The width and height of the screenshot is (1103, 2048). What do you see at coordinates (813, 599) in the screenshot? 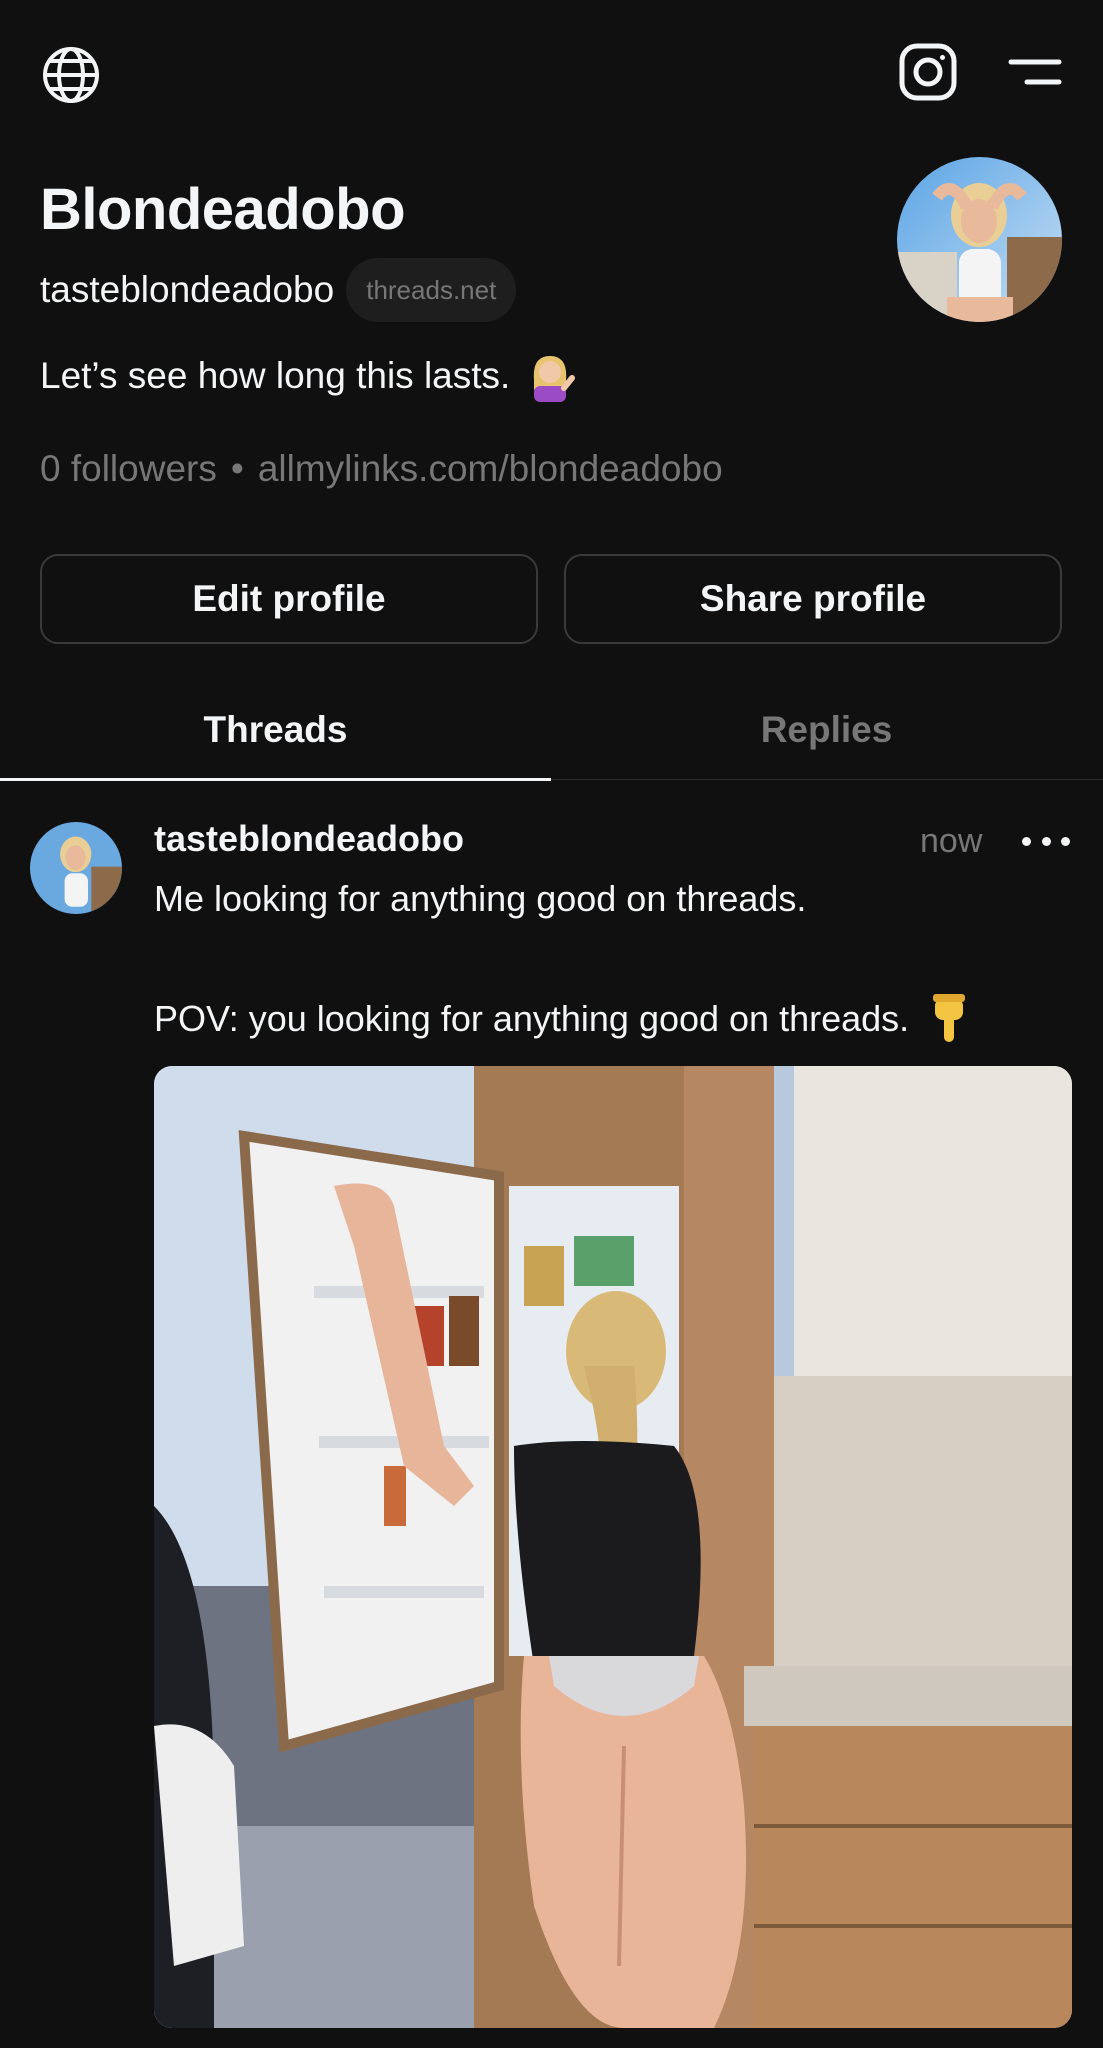
I see `share-profile-button: Share profile` at bounding box center [813, 599].